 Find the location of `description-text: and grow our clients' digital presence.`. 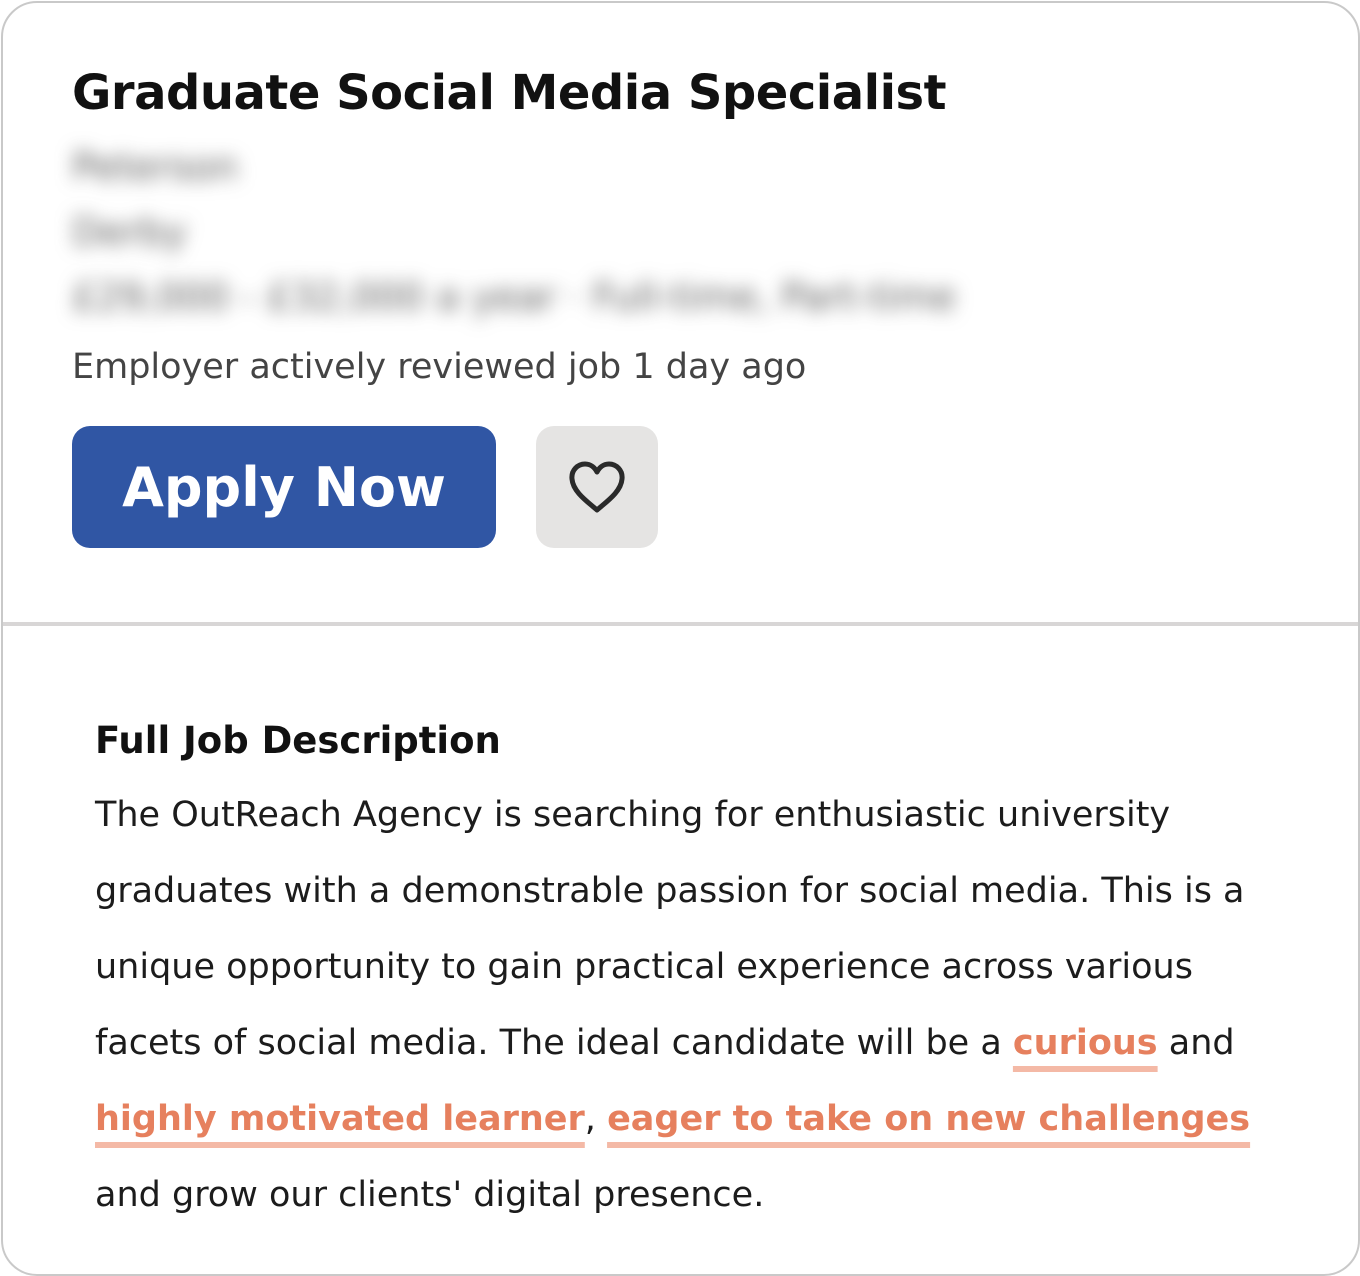

description-text: and grow our clients' digital presence. is located at coordinates (430, 1195).